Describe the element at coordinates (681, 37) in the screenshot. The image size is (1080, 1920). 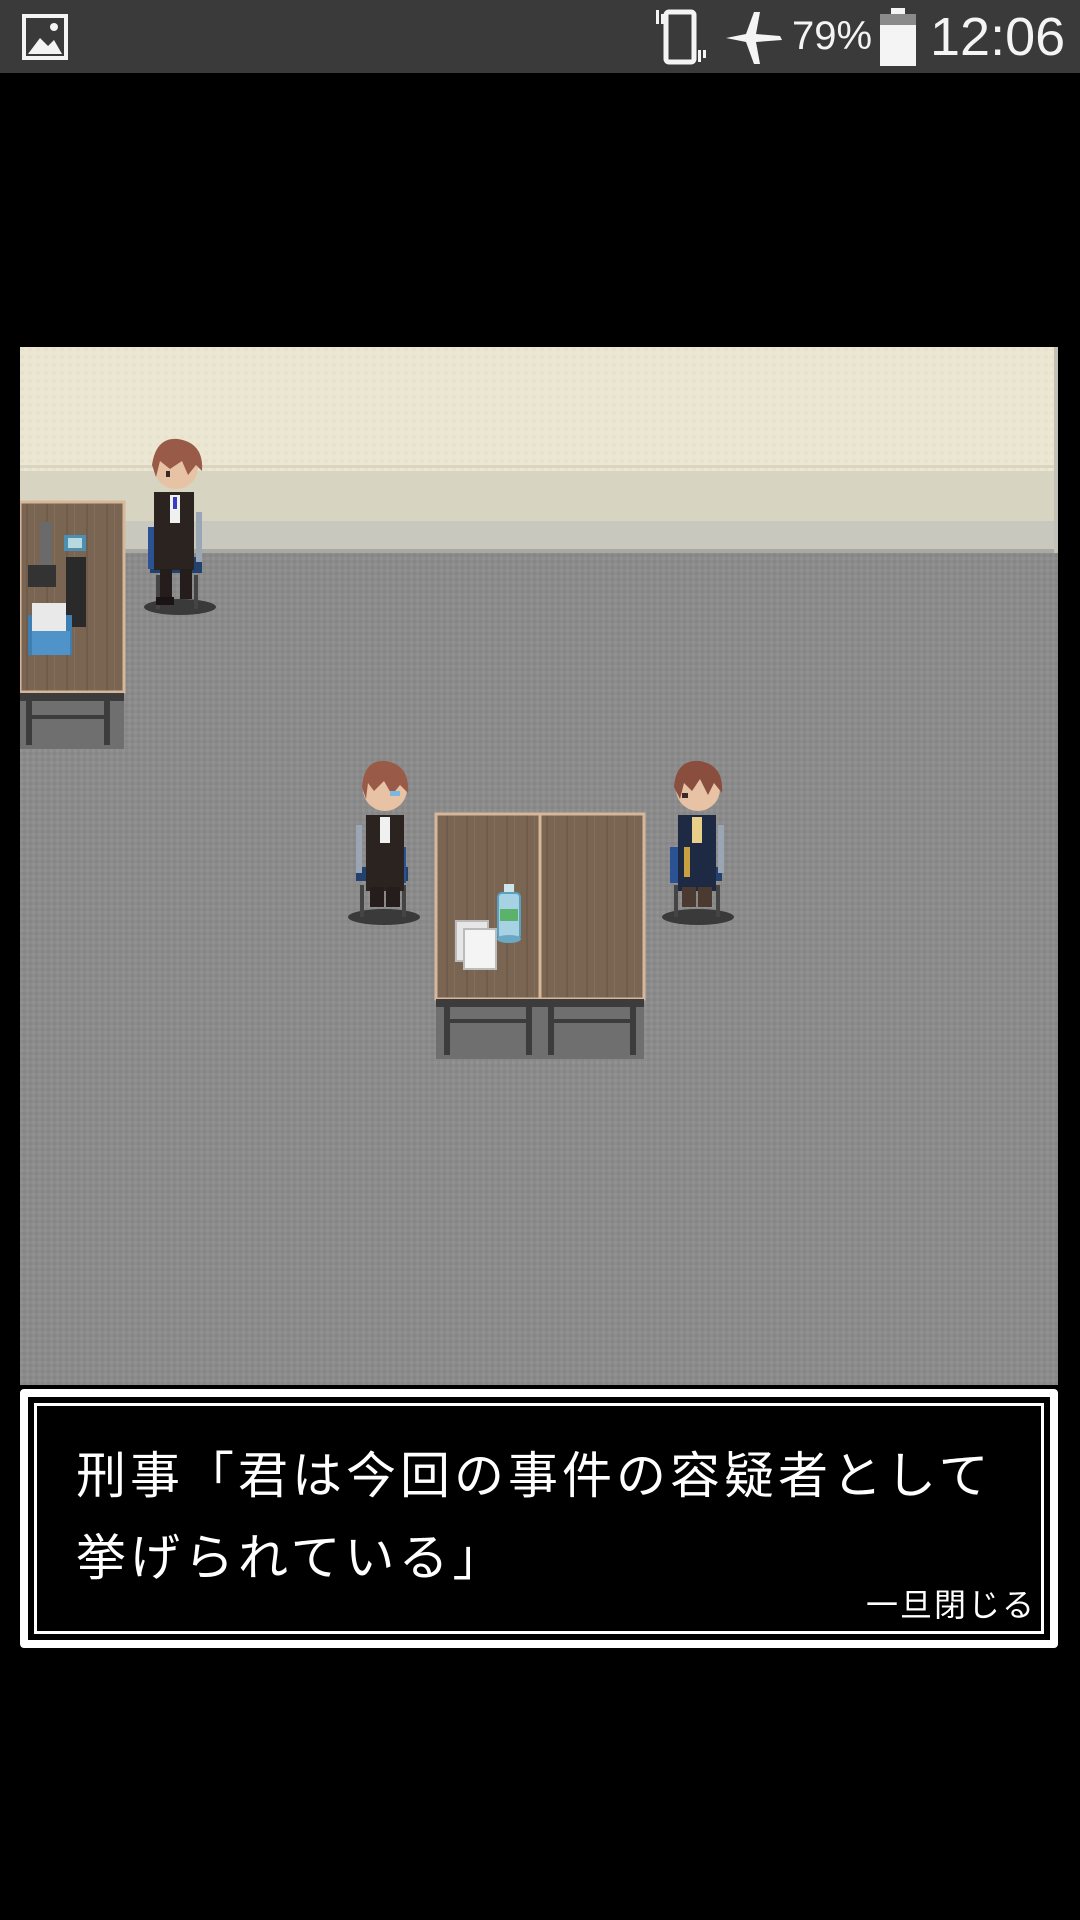
I see `vibrate-icon` at that location.